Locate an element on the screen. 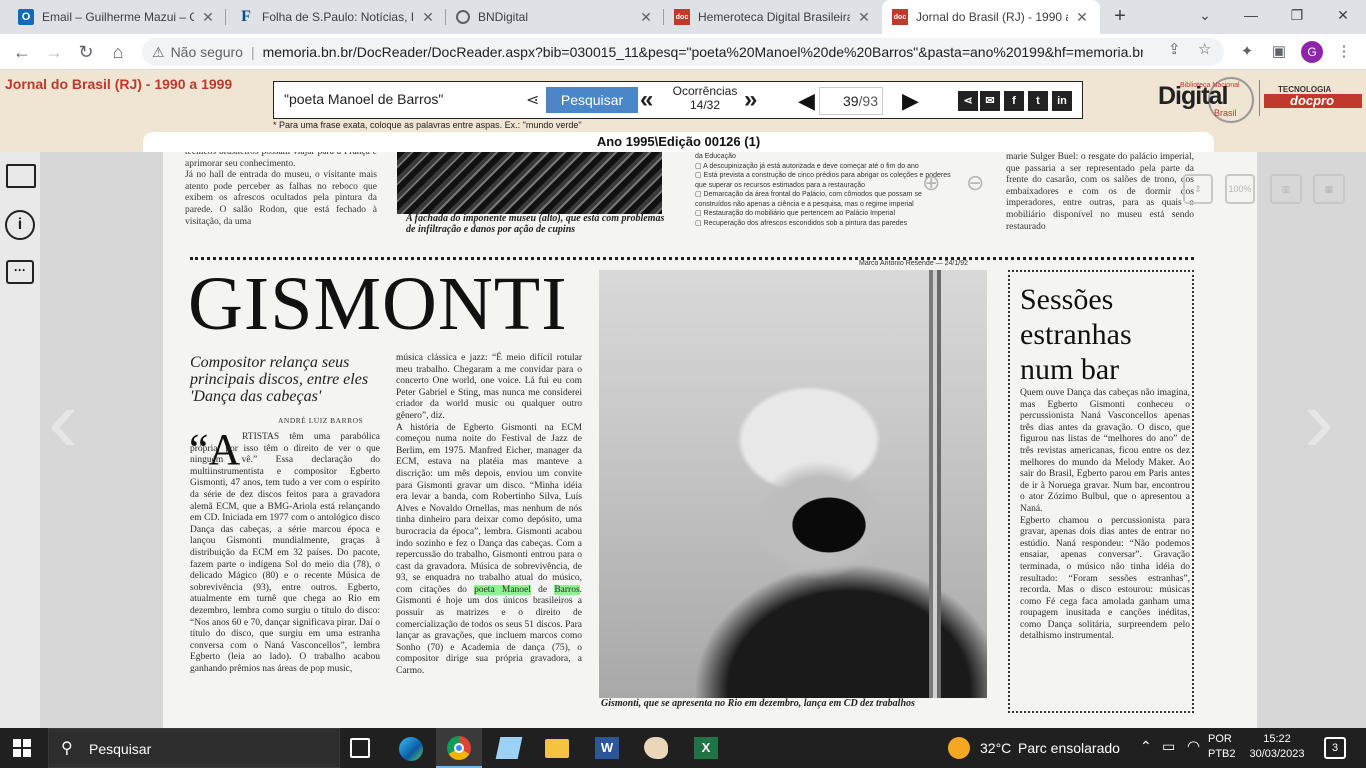 This screenshot has width=1366, height=768. zoom-100-button: 100% is located at coordinates (1240, 189).